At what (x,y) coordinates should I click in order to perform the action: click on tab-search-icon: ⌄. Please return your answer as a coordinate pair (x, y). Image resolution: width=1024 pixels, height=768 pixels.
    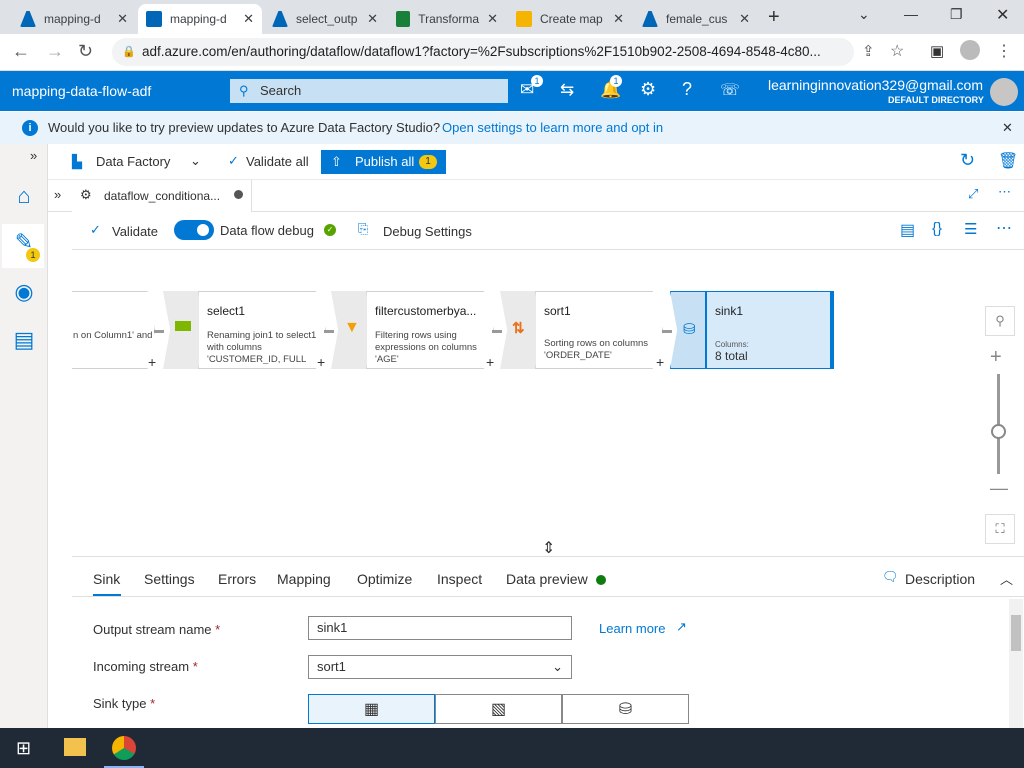
    Looking at the image, I should click on (864, 14).